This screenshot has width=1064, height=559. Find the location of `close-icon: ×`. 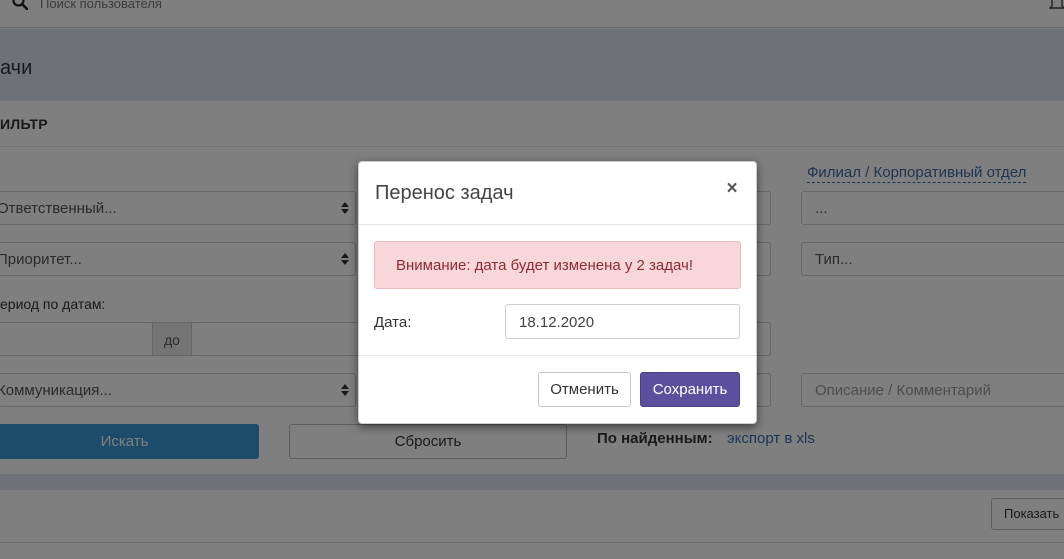

close-icon: × is located at coordinates (732, 188).